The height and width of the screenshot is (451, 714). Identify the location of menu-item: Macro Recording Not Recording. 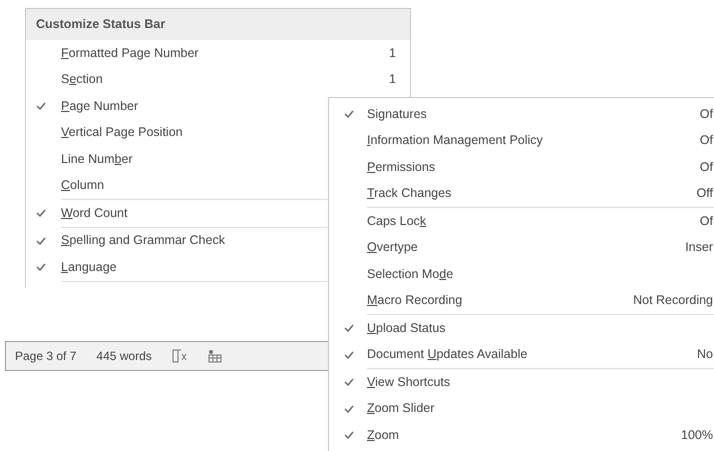
(521, 301).